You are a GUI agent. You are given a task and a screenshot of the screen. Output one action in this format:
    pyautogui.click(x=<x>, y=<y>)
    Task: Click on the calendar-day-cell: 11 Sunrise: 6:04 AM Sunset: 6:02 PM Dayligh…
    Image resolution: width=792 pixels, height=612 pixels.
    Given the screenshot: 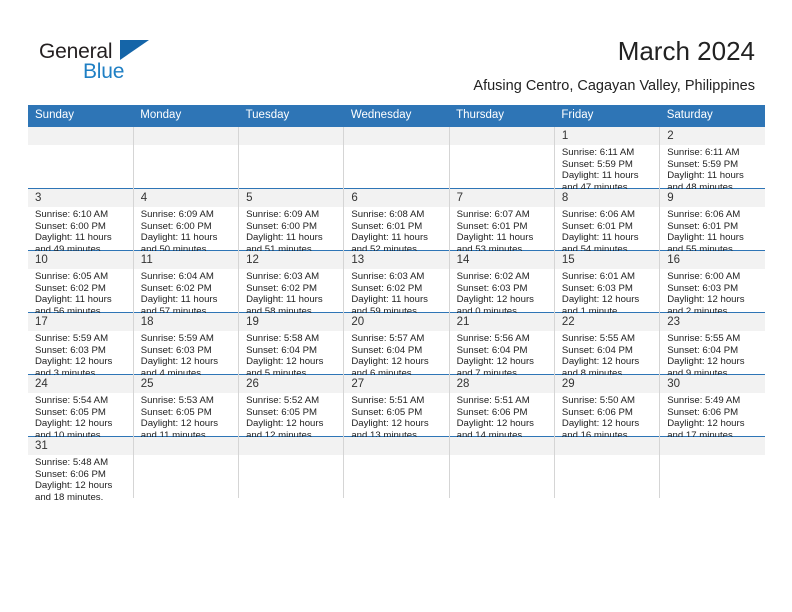 What is the action you would take?
    pyautogui.click(x=186, y=283)
    